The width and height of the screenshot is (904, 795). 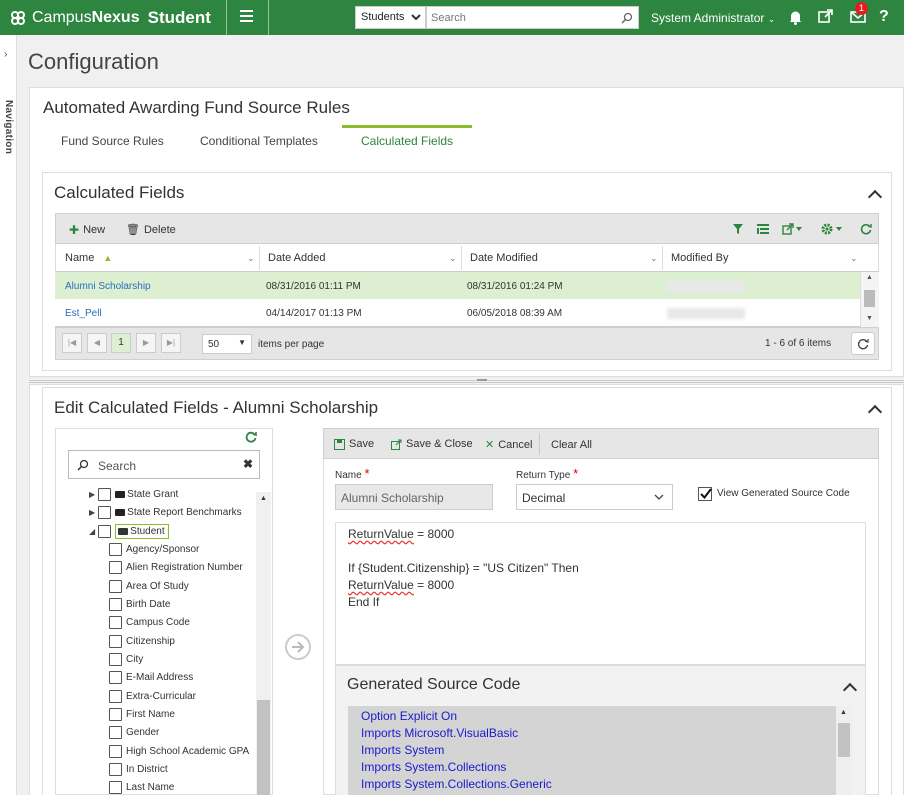 I want to click on field-tree-panel, so click(x=164, y=611).